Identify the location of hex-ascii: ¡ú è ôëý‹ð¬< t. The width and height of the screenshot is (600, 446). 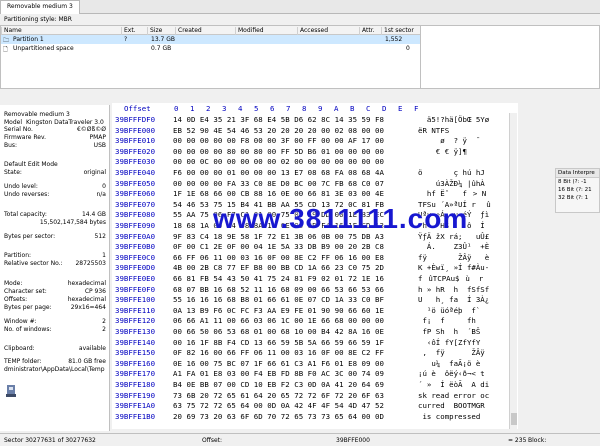
(451, 373).